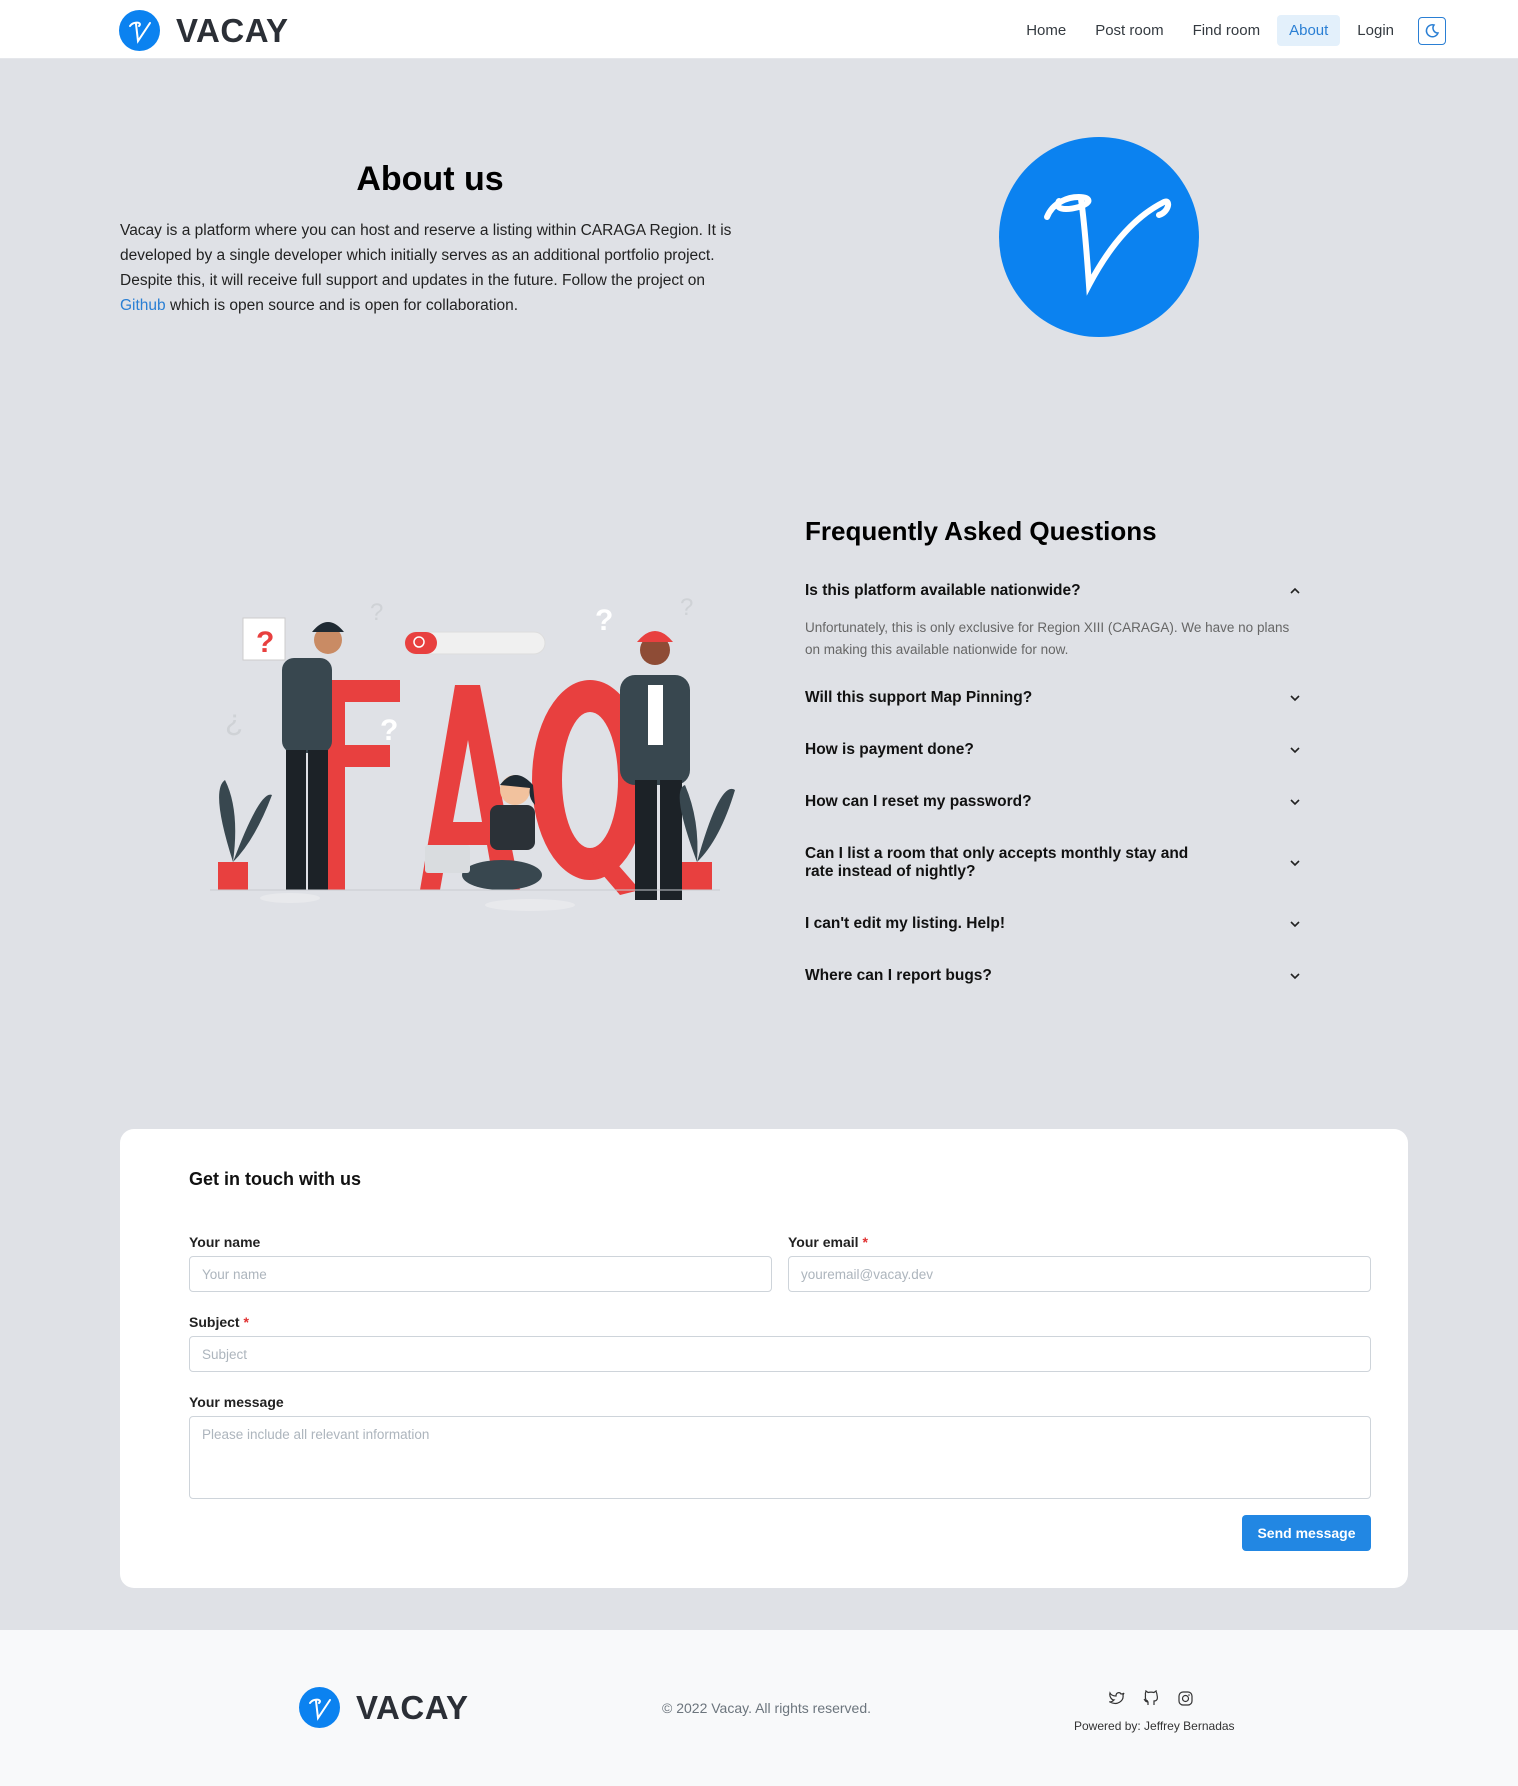  Describe the element at coordinates (943, 590) in the screenshot. I see `faq-question-text: Is this platform available nationwide?` at that location.